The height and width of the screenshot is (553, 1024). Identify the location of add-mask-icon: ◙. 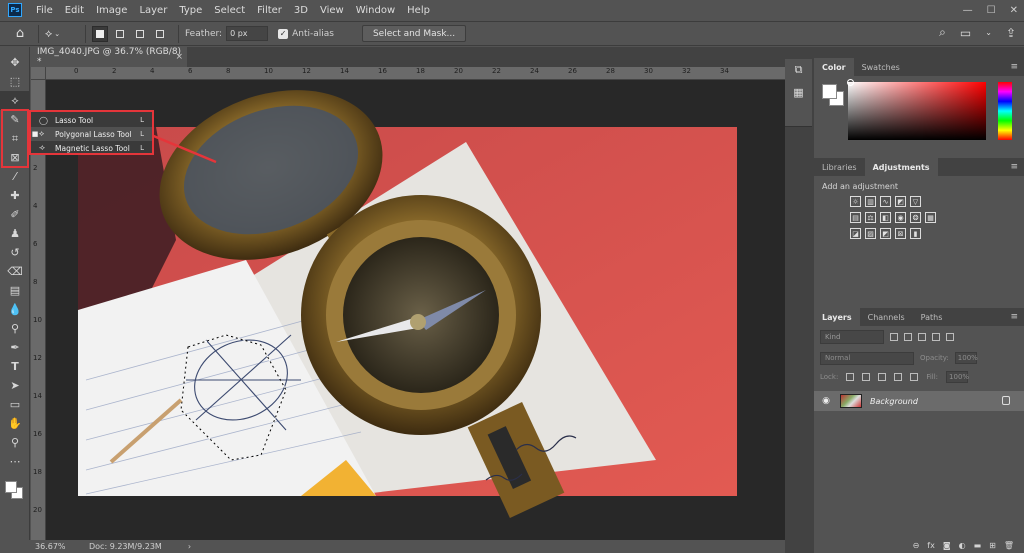
(947, 545).